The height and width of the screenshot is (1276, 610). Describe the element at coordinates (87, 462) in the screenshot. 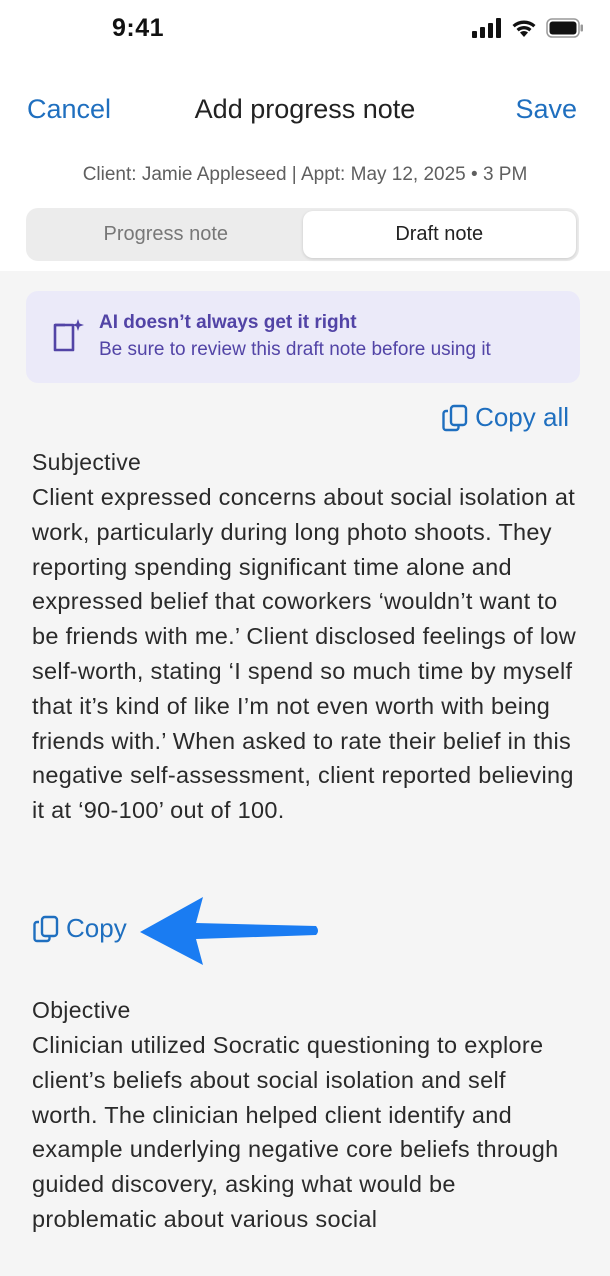

I see `section-title-subjective: Subjective` at that location.